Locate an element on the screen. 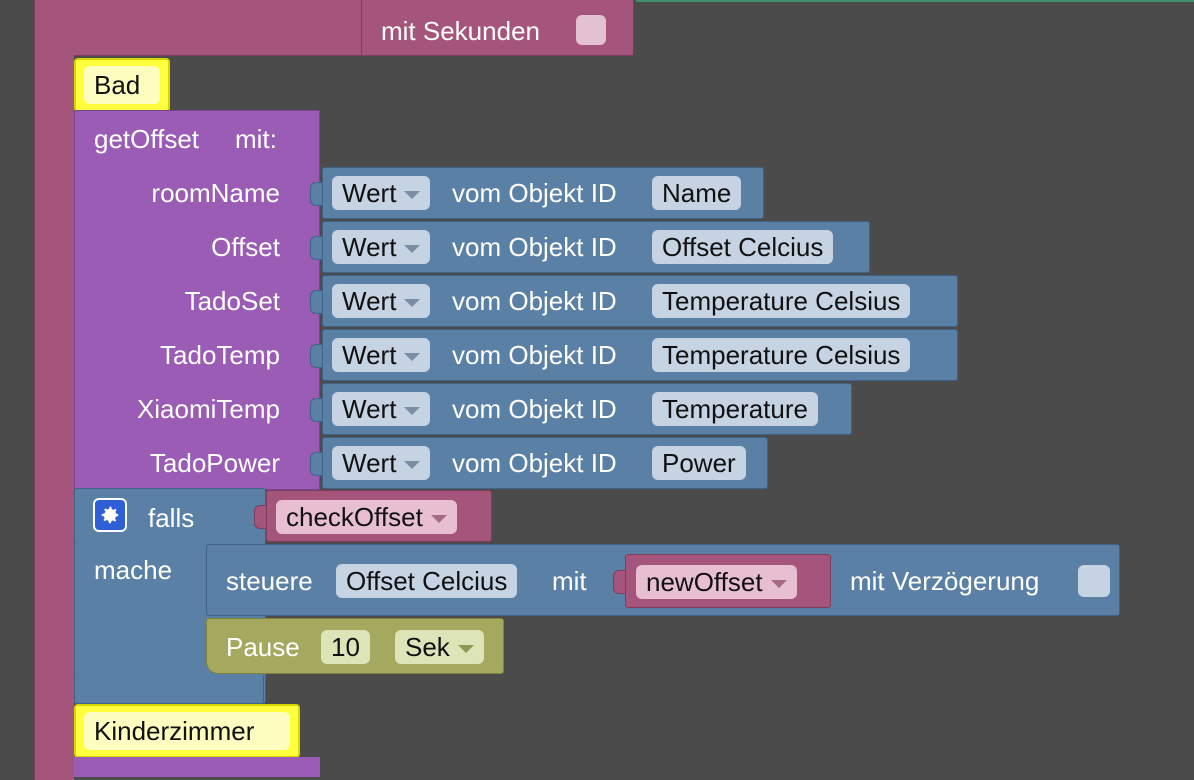 The image size is (1194, 780). function-with-label: mit: is located at coordinates (256, 139).